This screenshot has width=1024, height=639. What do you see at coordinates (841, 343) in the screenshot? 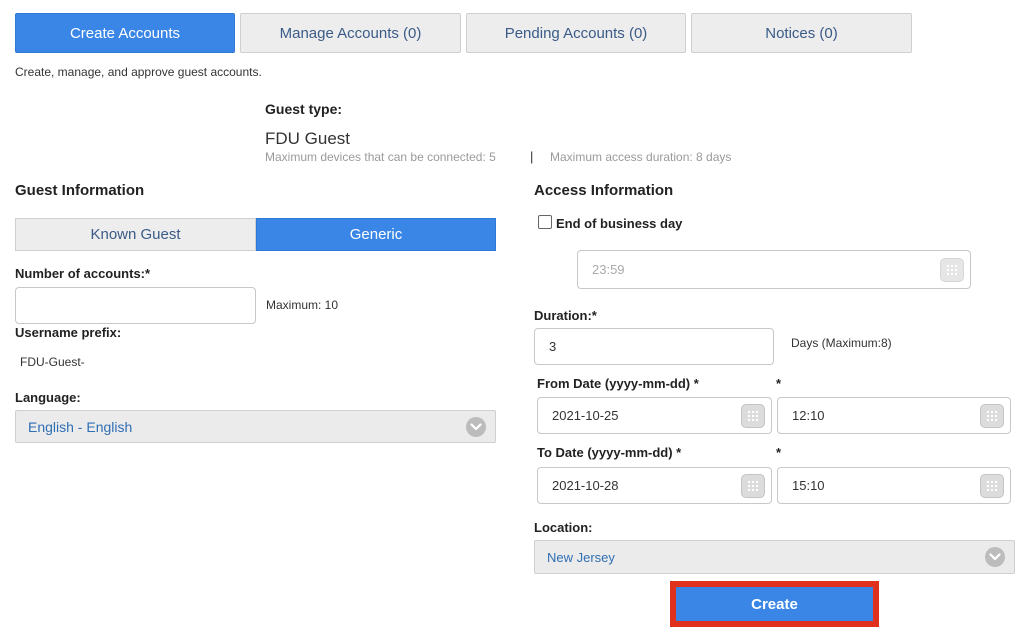
I see `duration-hint: Days (Maximum:8)` at bounding box center [841, 343].